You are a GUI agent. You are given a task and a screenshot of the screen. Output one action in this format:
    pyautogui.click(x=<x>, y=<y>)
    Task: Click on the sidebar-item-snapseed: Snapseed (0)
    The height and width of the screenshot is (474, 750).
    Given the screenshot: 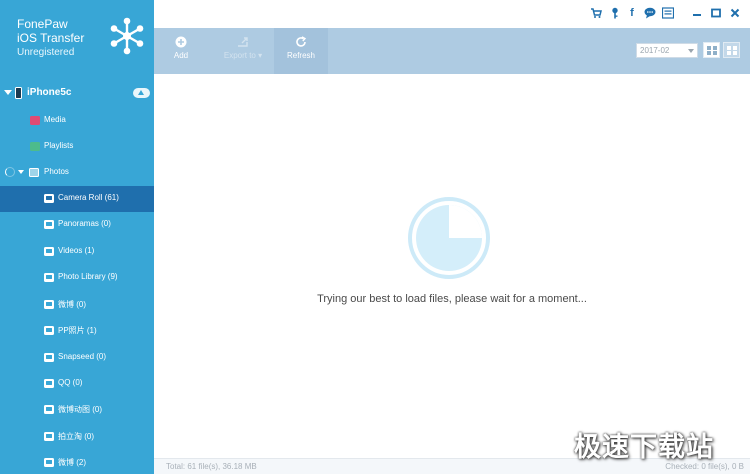 What is the action you would take?
    pyautogui.click(x=77, y=358)
    